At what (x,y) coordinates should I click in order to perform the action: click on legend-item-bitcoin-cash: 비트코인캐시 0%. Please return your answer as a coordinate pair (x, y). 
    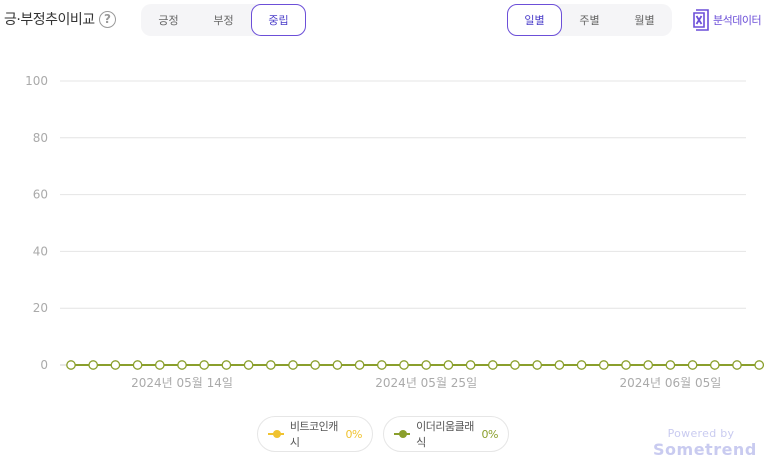
    Looking at the image, I should click on (315, 434).